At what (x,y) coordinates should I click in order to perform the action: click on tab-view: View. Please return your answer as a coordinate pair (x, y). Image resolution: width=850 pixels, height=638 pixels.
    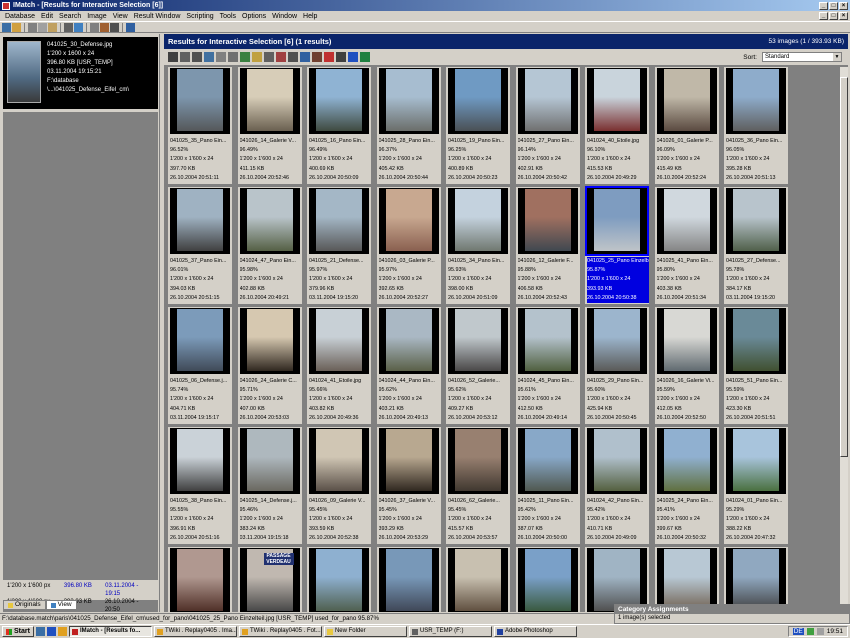
    Looking at the image, I should click on (61, 605).